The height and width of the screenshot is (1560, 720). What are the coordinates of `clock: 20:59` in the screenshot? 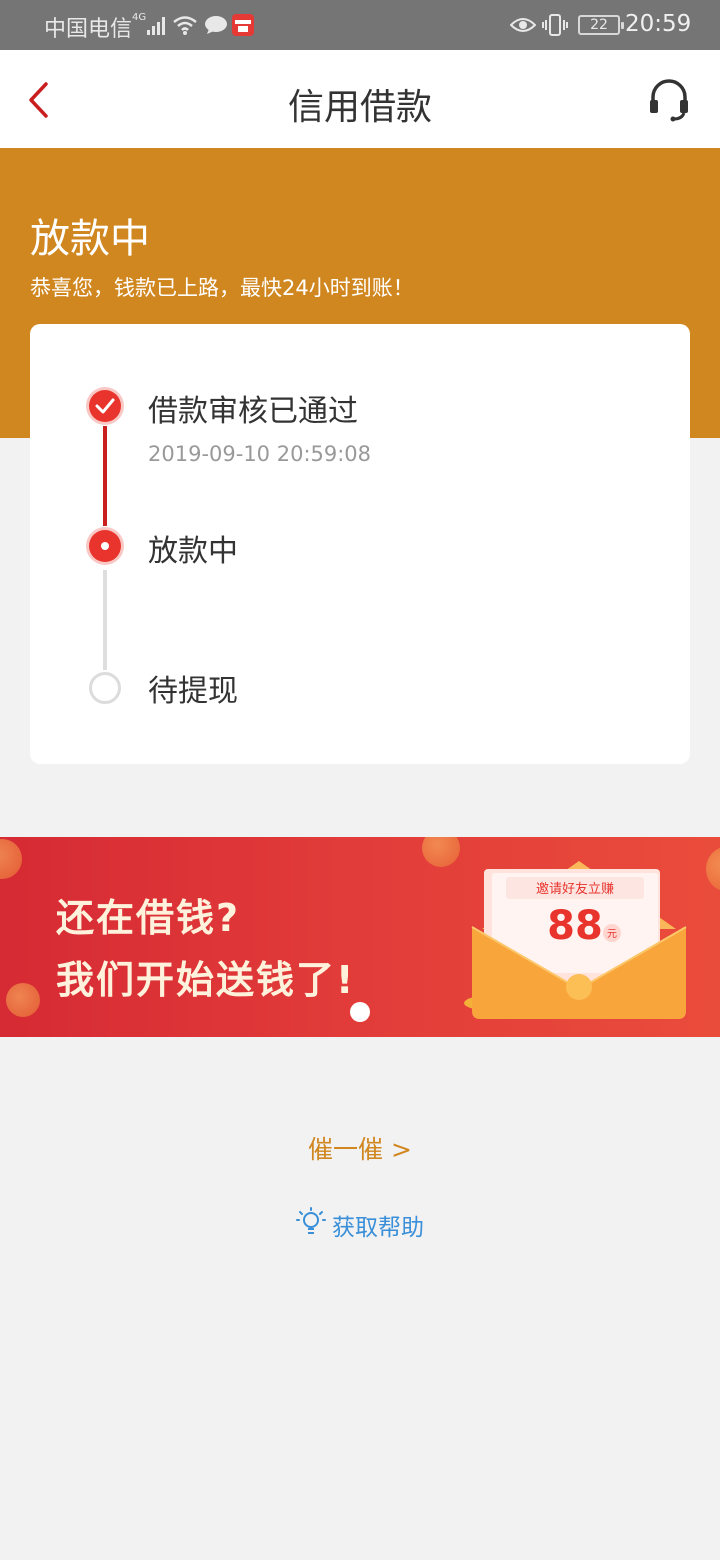 It's located at (658, 24).